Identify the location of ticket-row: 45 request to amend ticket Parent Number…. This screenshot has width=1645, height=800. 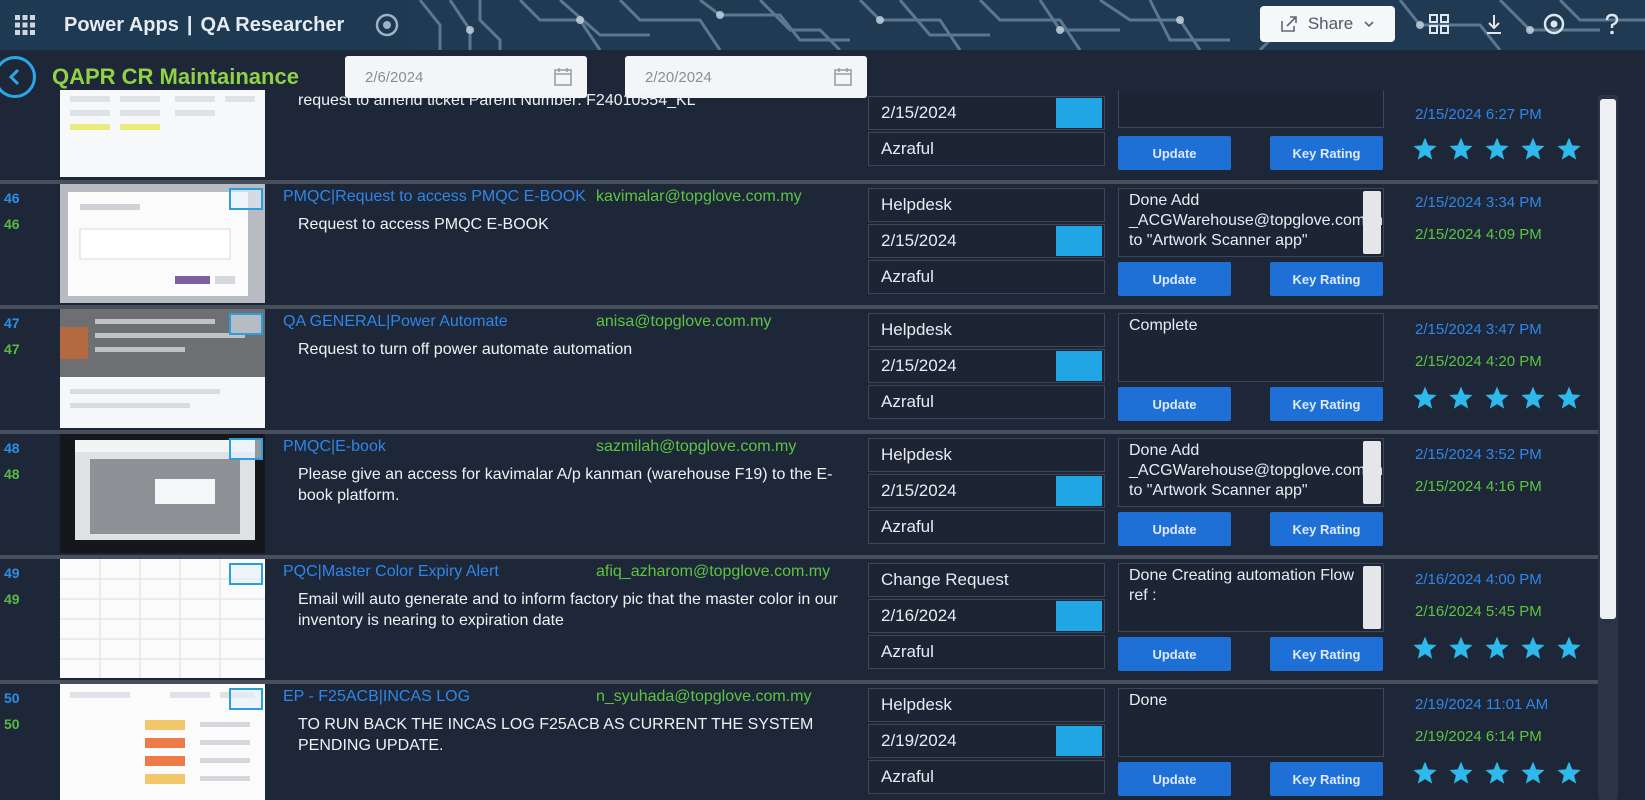
(800, 136).